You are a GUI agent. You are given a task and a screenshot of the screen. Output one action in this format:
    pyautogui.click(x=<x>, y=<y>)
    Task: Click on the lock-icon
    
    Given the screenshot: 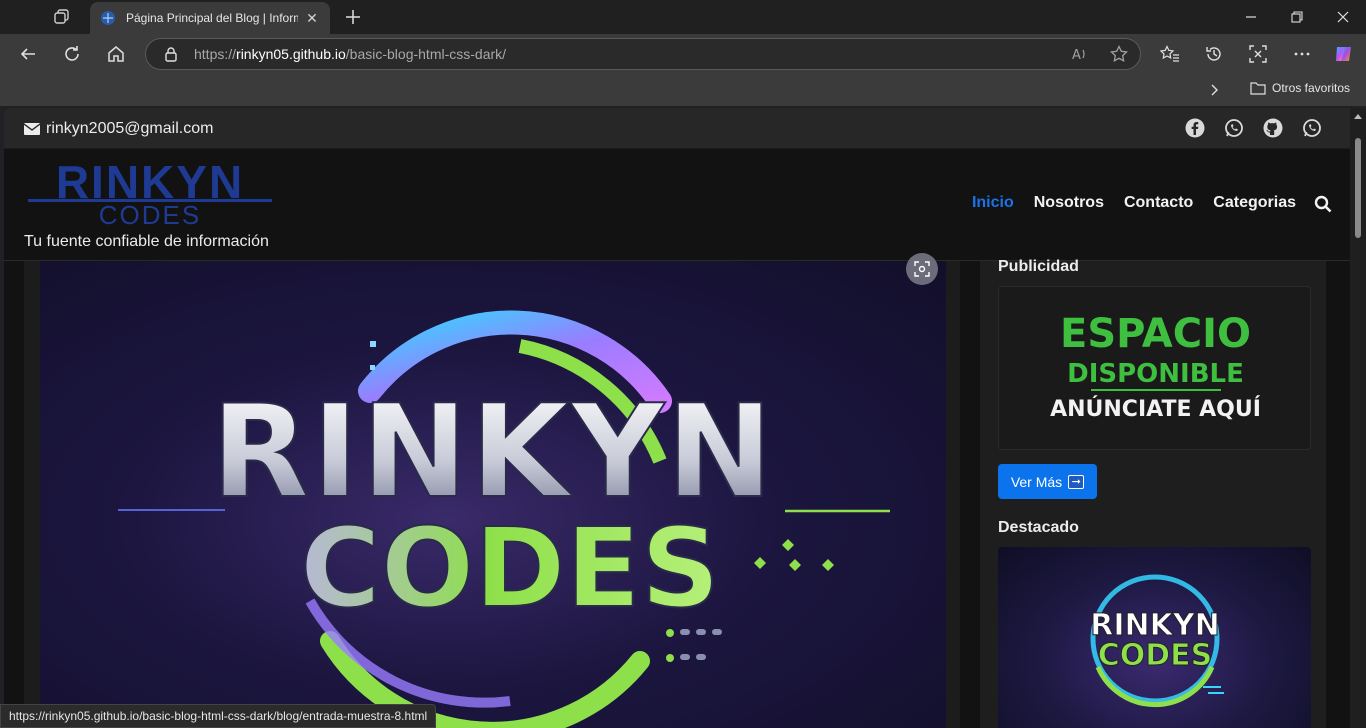 What is the action you would take?
    pyautogui.click(x=173, y=54)
    